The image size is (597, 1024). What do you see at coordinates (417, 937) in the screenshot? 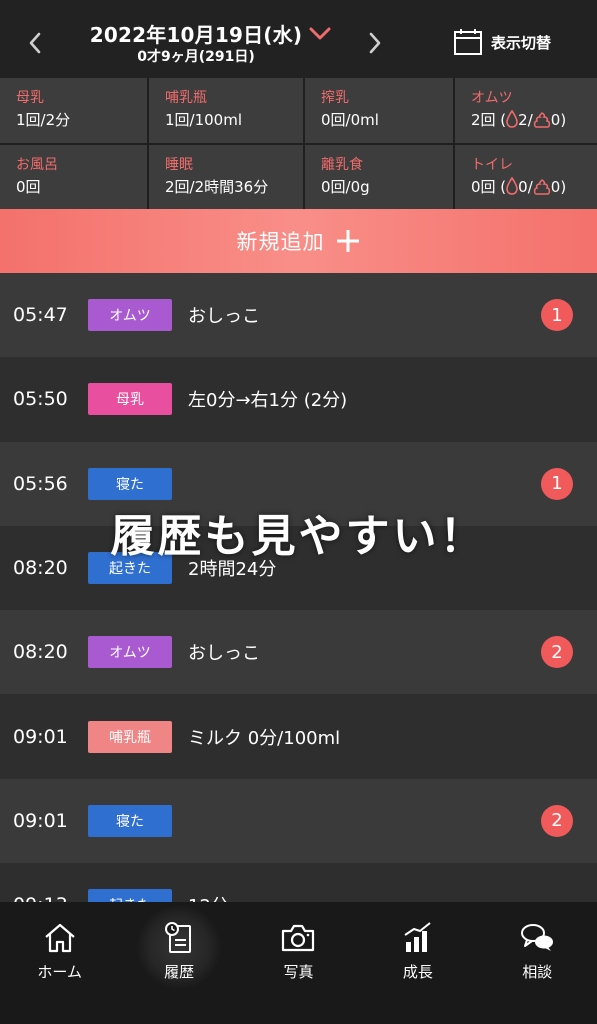
I see `growth-icon` at bounding box center [417, 937].